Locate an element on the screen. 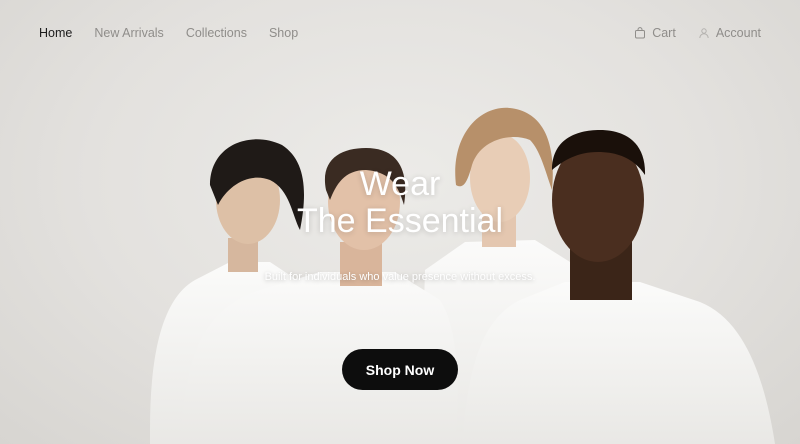  top-navigation: Home New Arrivals Collections Shop Cart is located at coordinates (400, 33).